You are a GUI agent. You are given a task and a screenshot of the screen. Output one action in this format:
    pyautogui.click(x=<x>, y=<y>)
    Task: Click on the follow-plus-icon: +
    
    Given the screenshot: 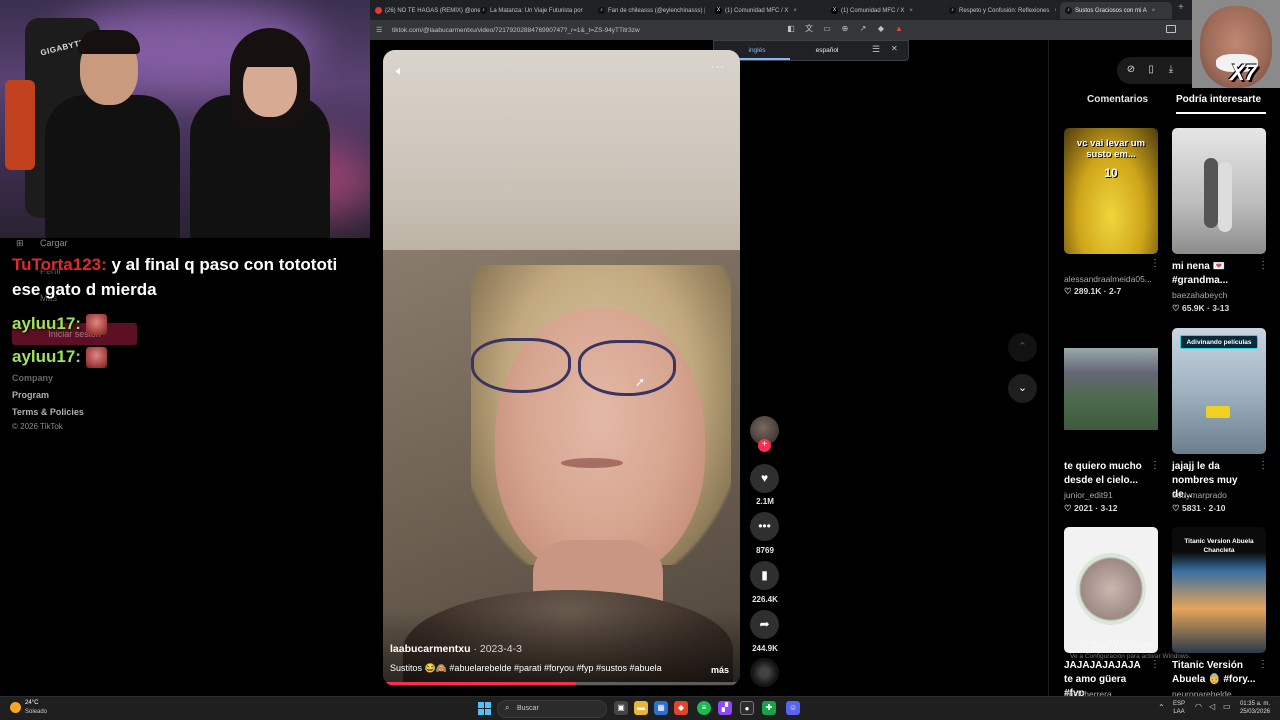 What is the action you would take?
    pyautogui.click(x=764, y=445)
    